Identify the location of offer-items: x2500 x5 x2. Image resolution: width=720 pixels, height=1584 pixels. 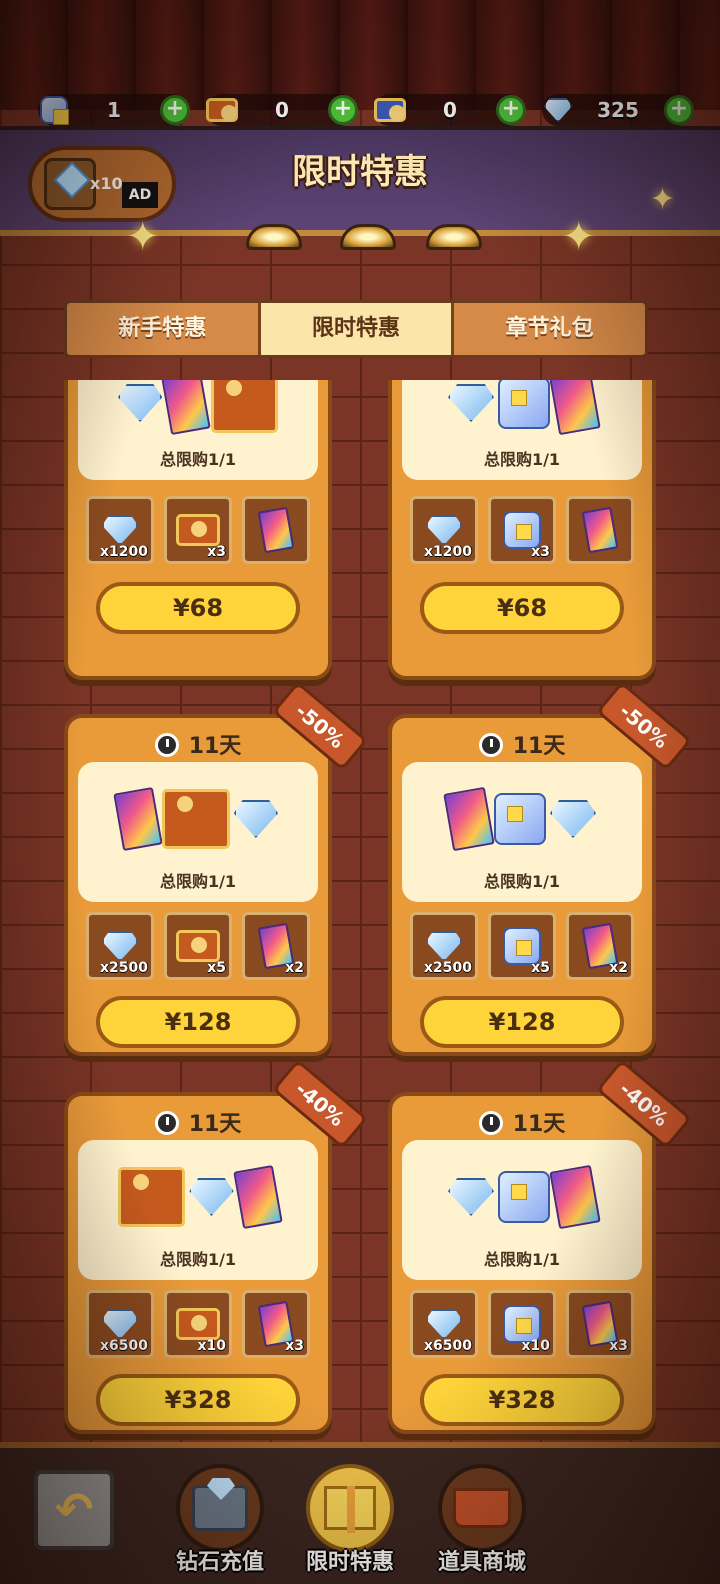
(198, 947).